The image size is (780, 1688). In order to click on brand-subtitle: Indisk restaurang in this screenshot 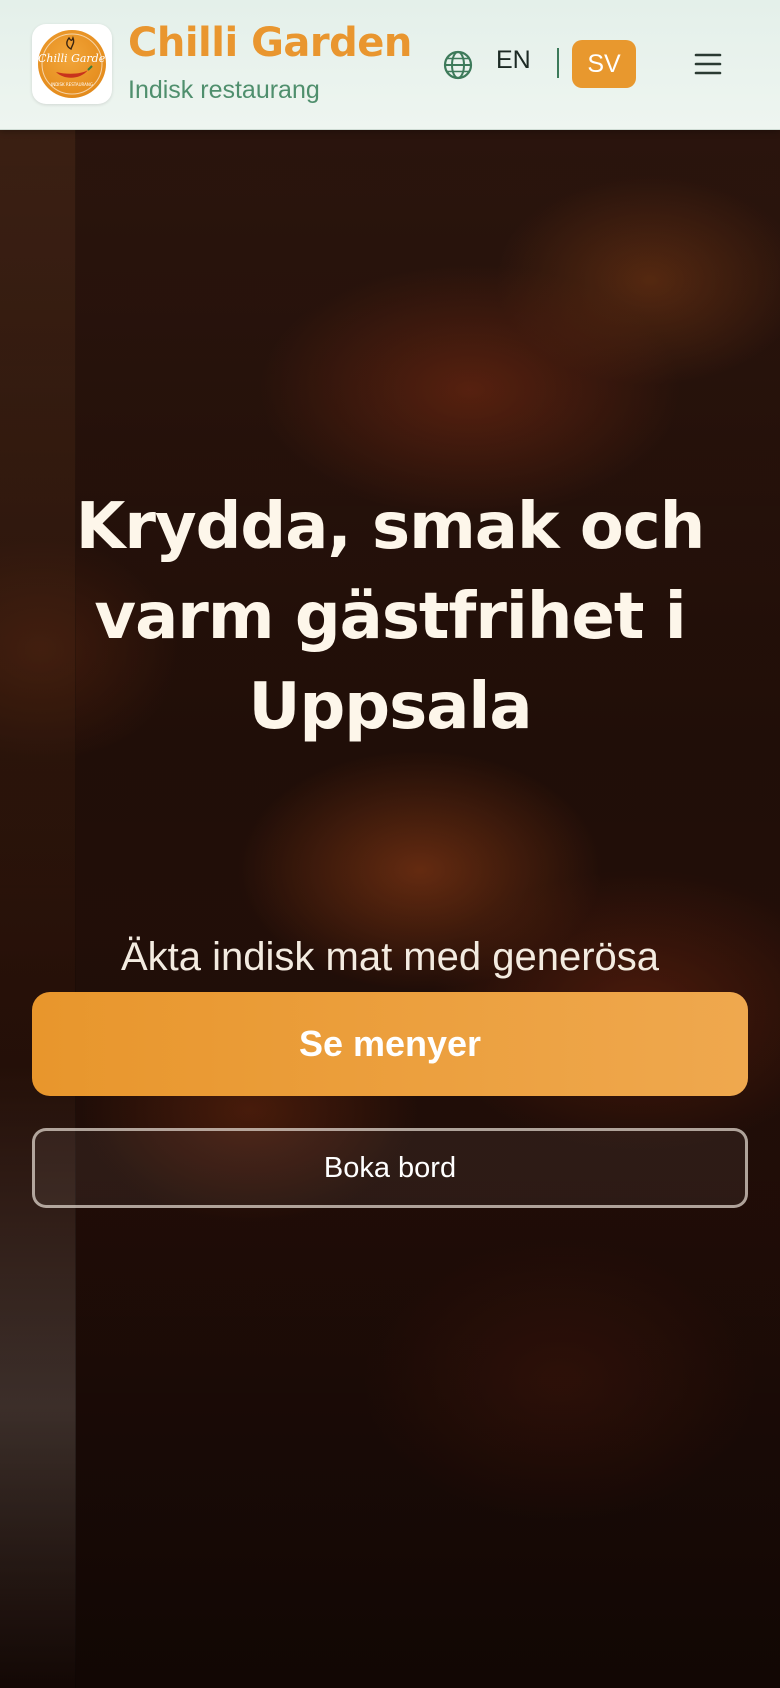, I will do `click(224, 90)`.